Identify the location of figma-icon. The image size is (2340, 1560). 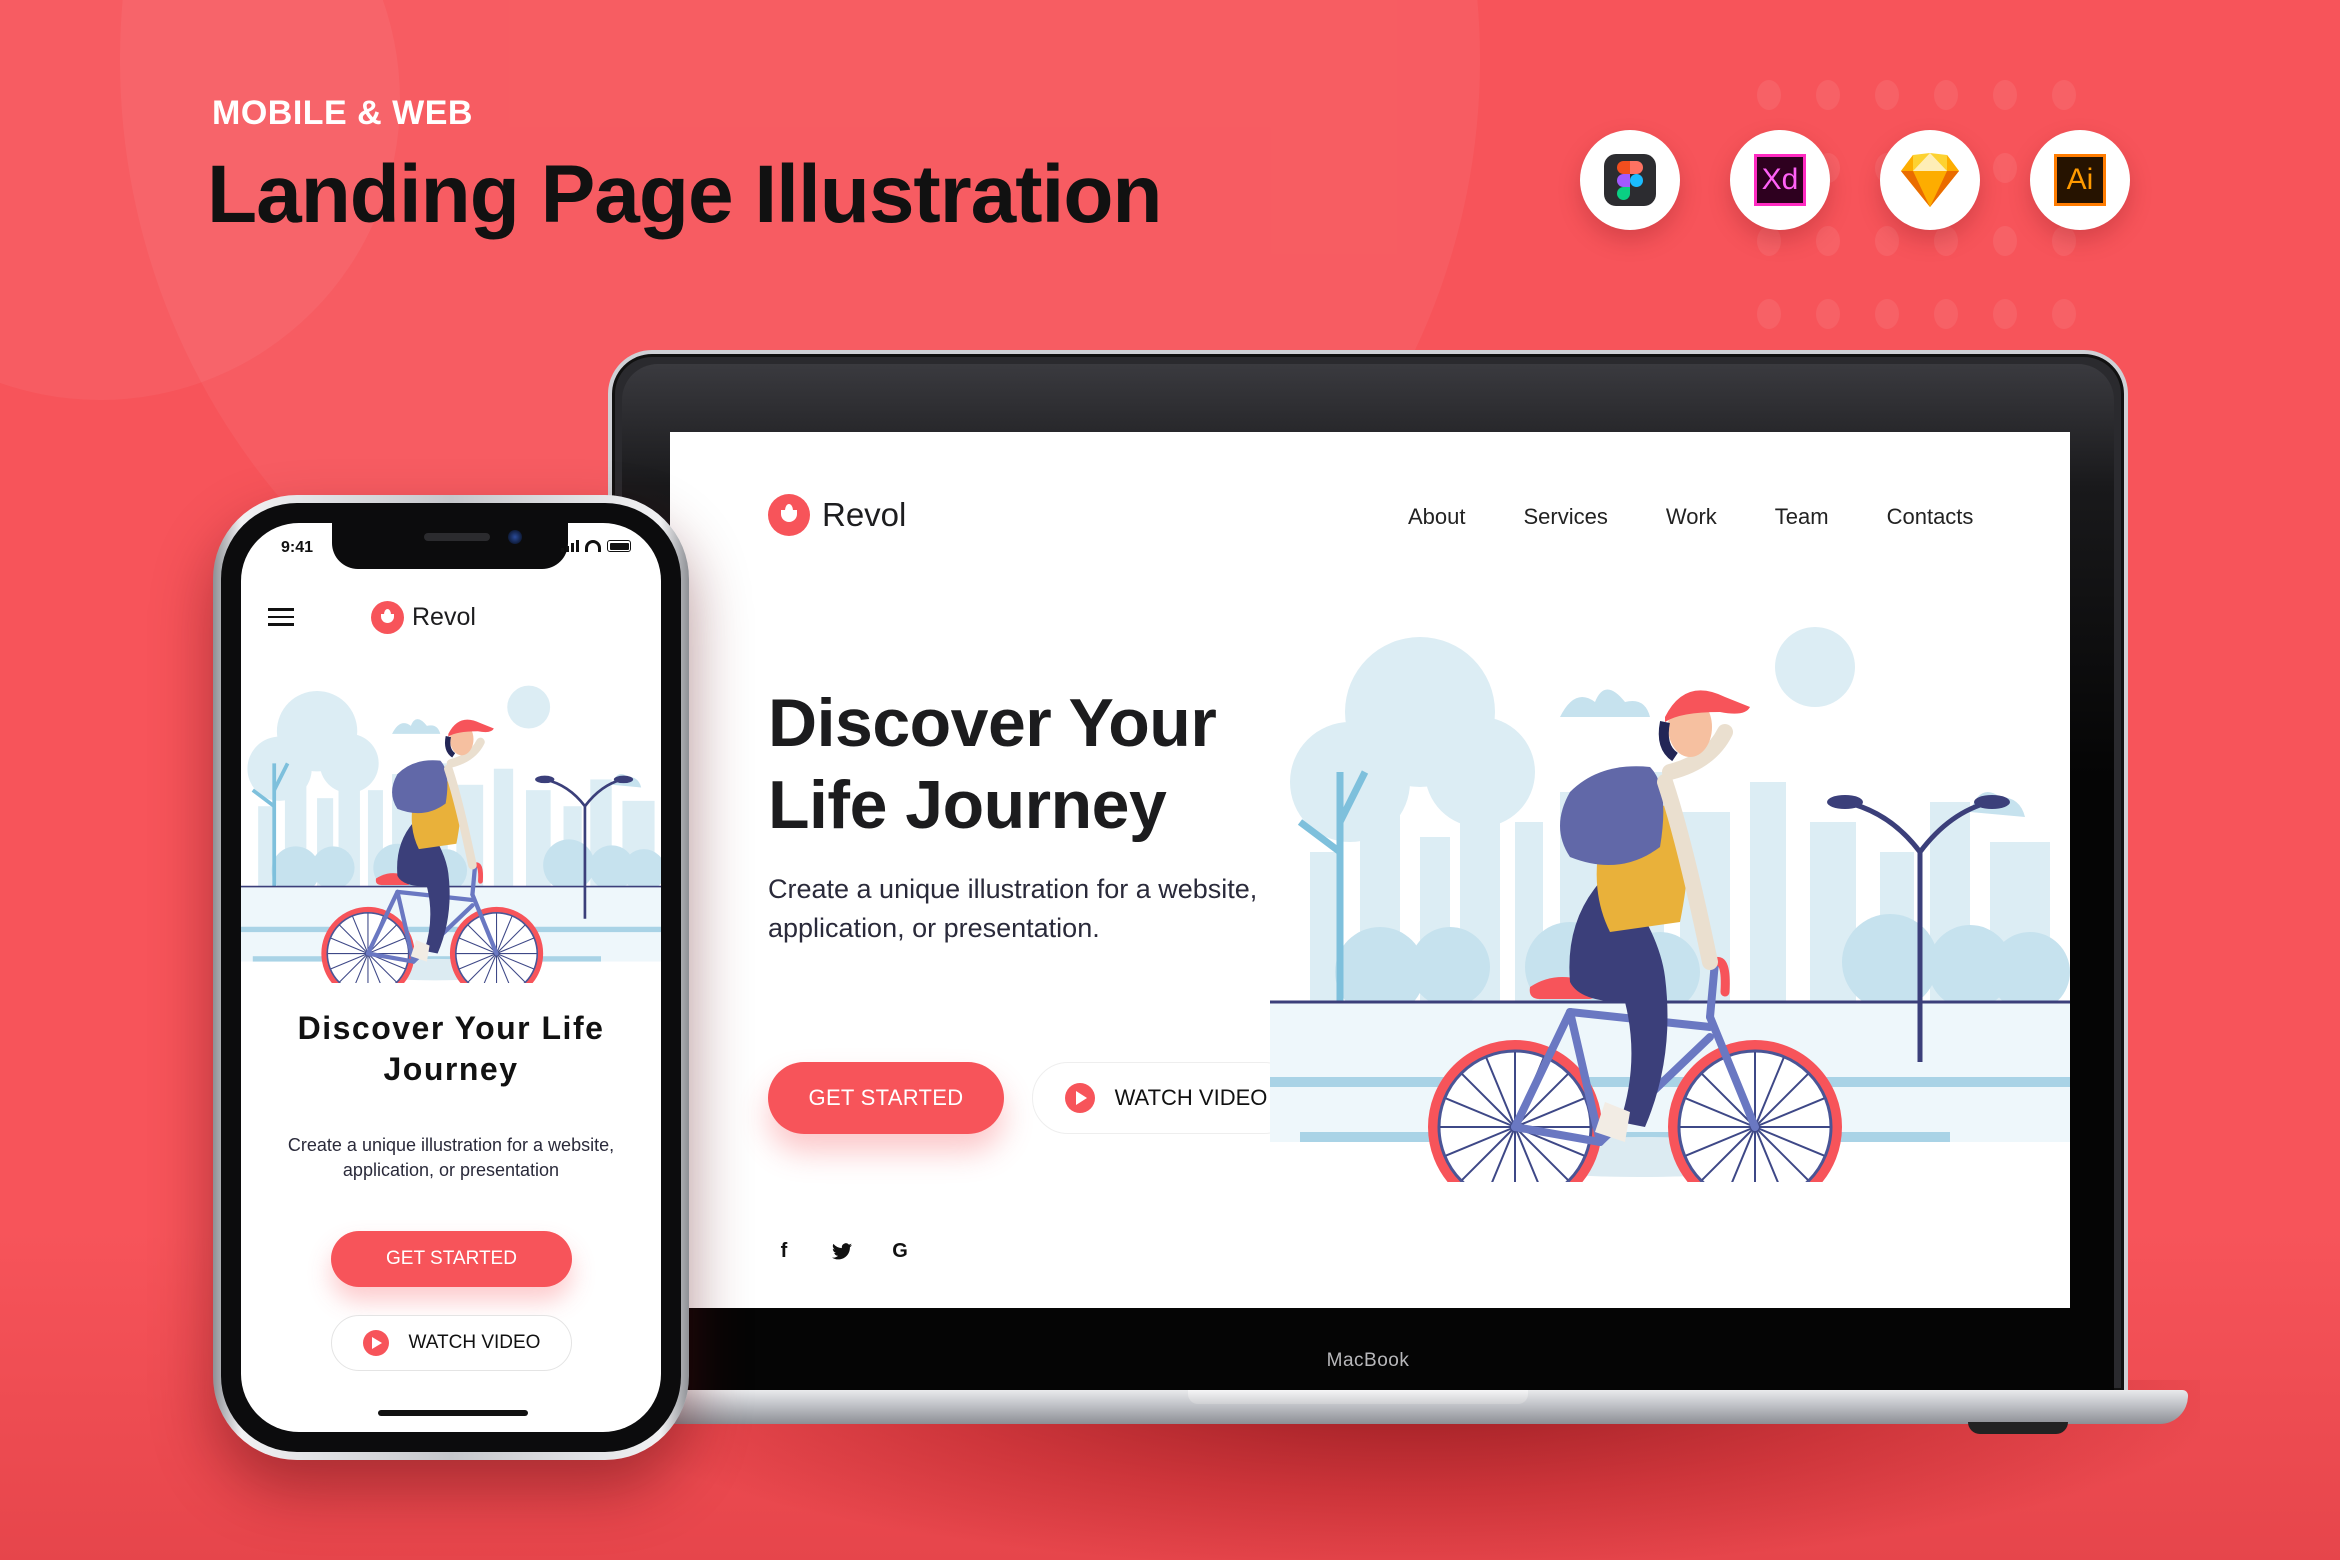
(1630, 180).